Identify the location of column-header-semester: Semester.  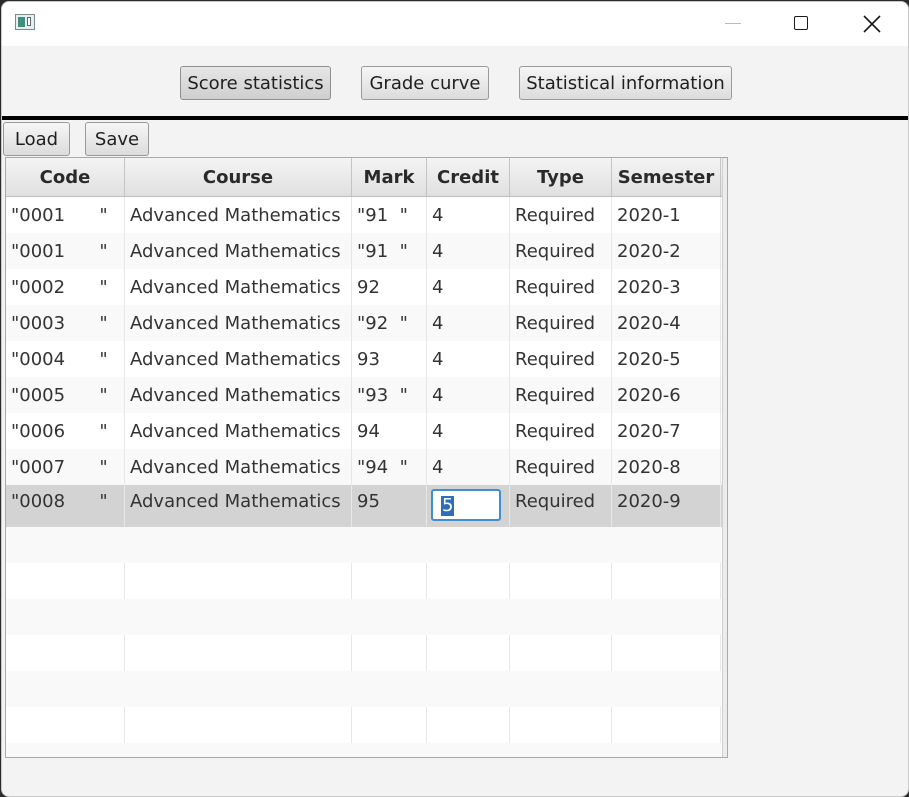
(666, 177).